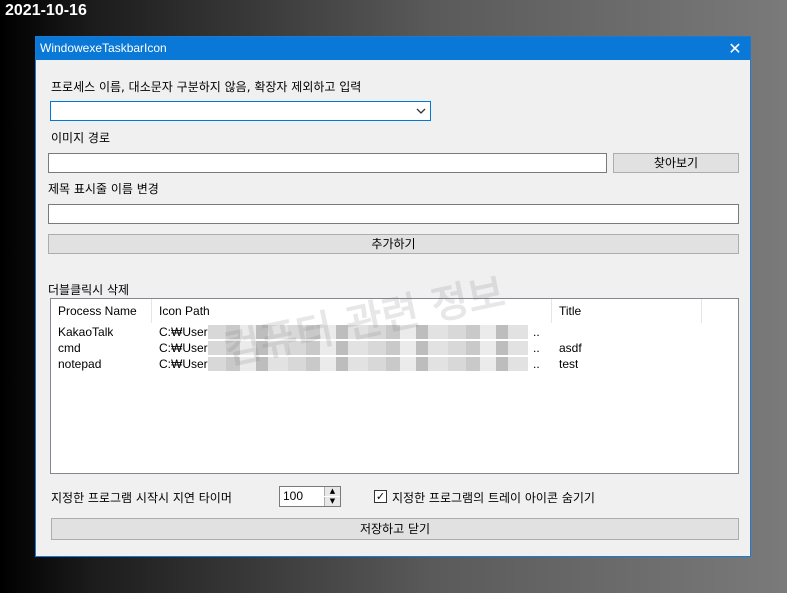  What do you see at coordinates (421, 112) in the screenshot?
I see `chevron-down-icon` at bounding box center [421, 112].